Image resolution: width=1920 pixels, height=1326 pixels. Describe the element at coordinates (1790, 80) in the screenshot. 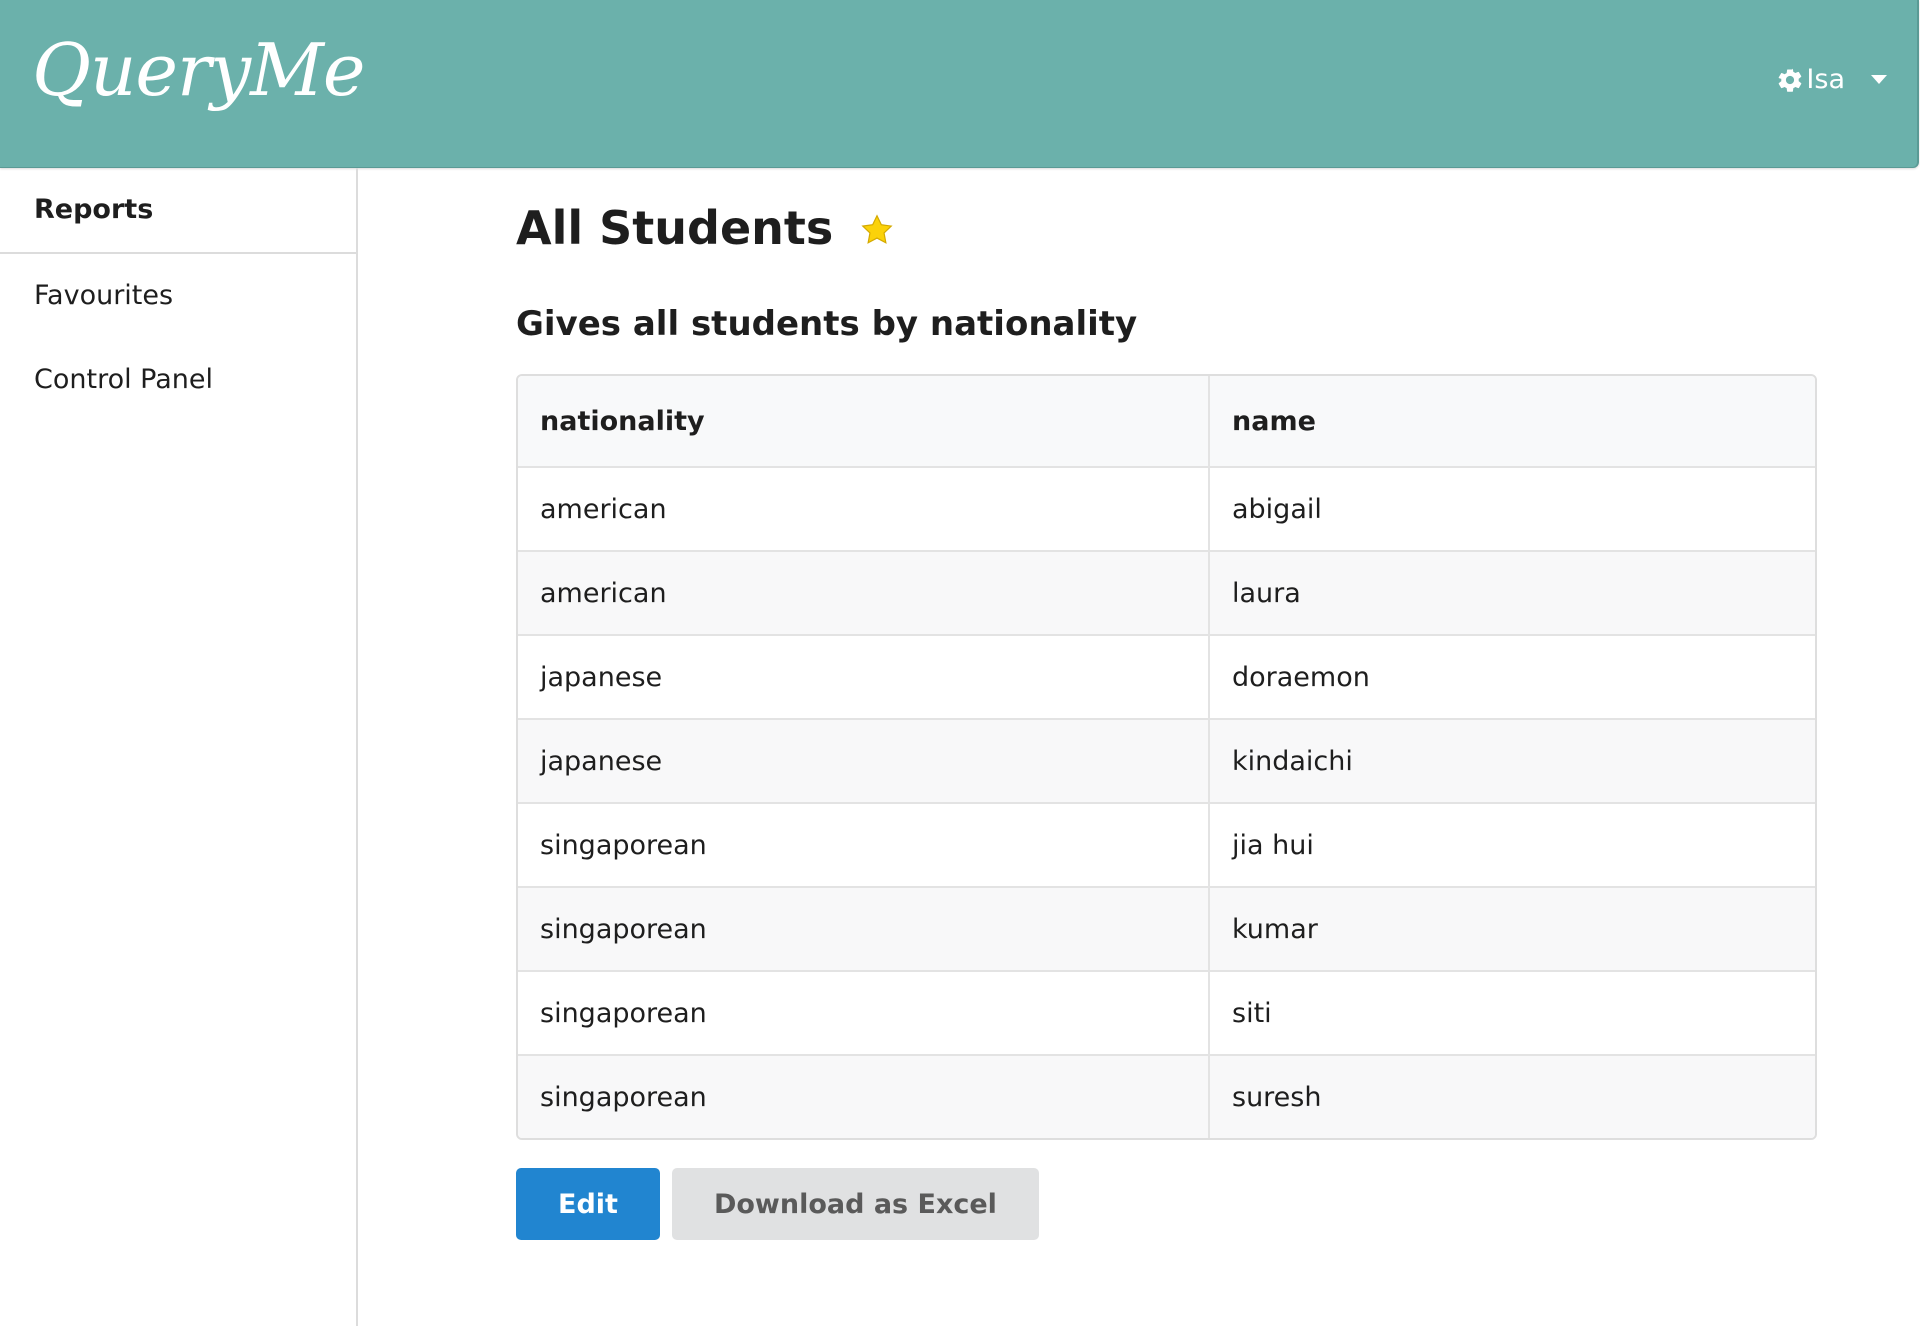

I see `gear-icon` at that location.